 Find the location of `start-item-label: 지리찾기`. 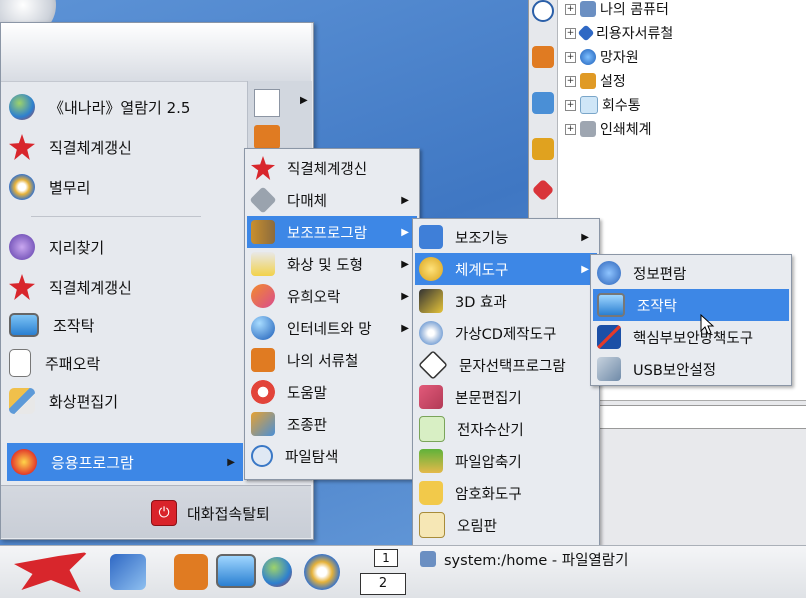

start-item-label: 지리찾기 is located at coordinates (77, 247).